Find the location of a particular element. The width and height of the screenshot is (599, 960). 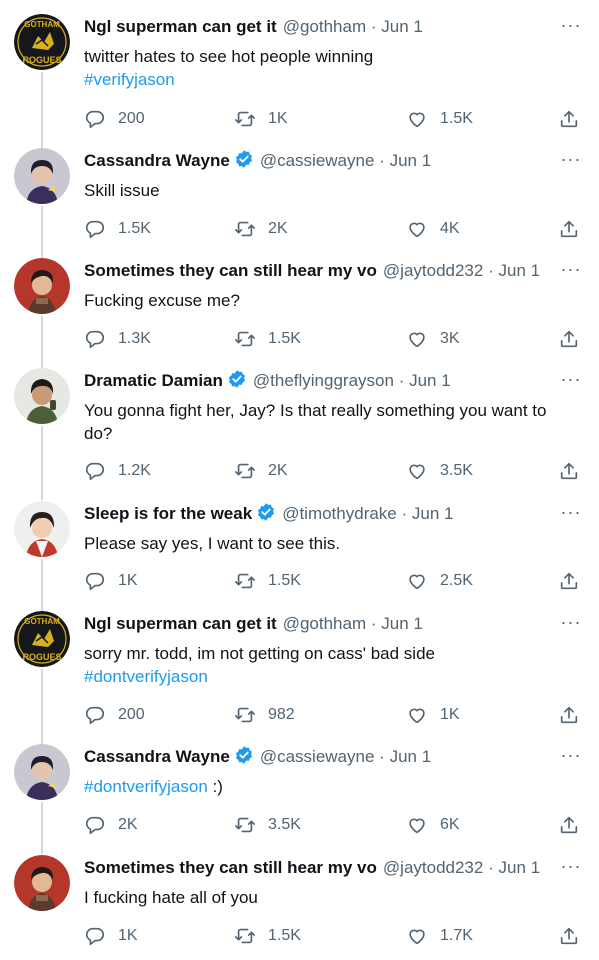

svg-text: GOTHAM is located at coordinates (42, 621).